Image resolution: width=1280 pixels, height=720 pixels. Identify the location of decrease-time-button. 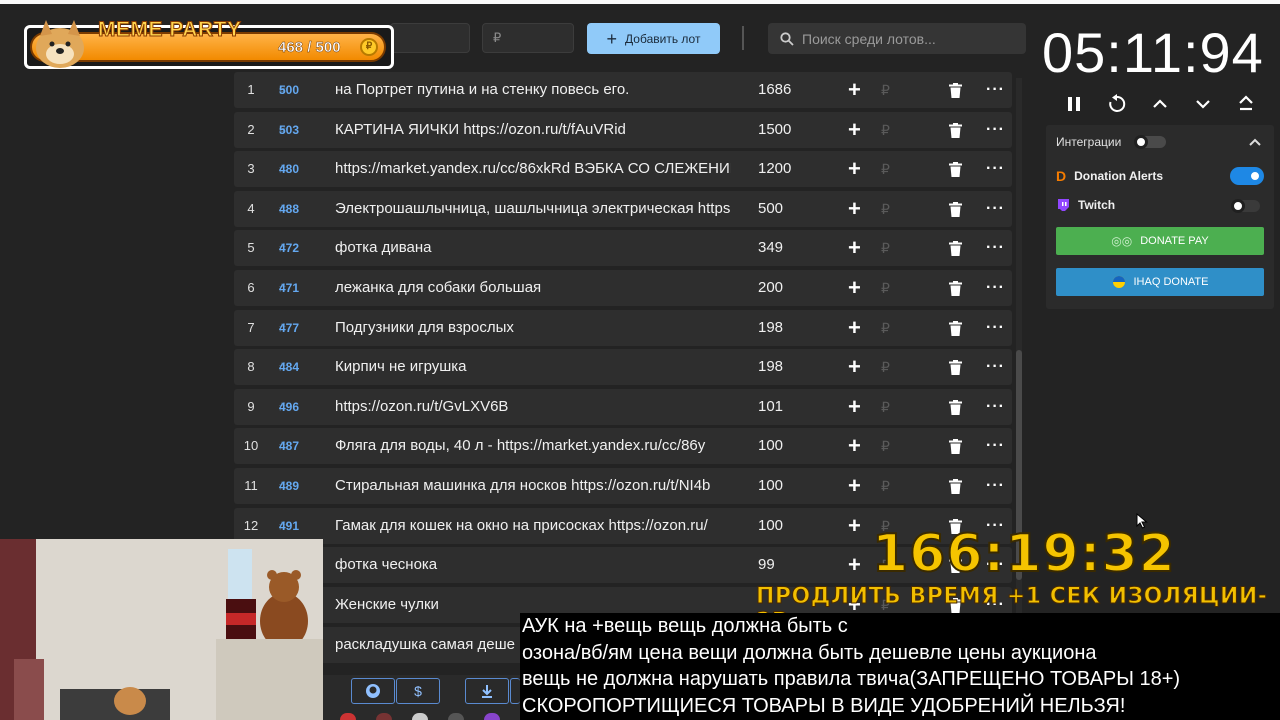
(1203, 104).